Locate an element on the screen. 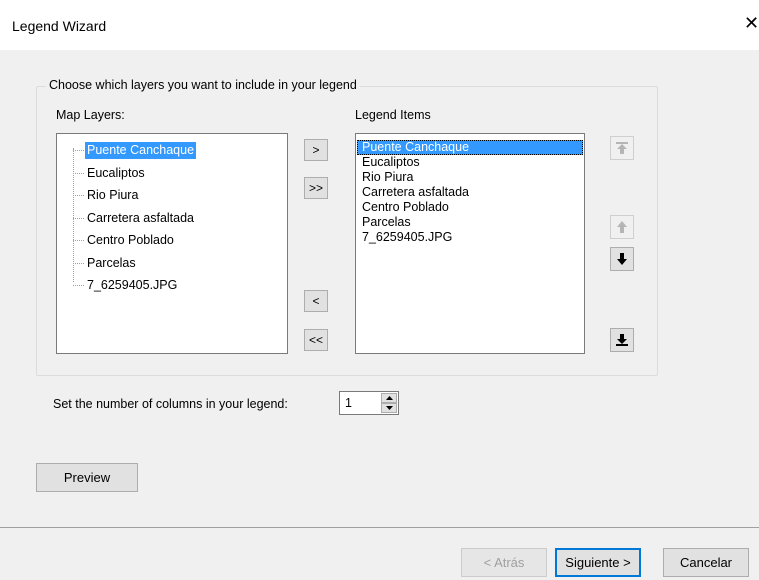  legend-item: Centro Poblado is located at coordinates (470, 207).